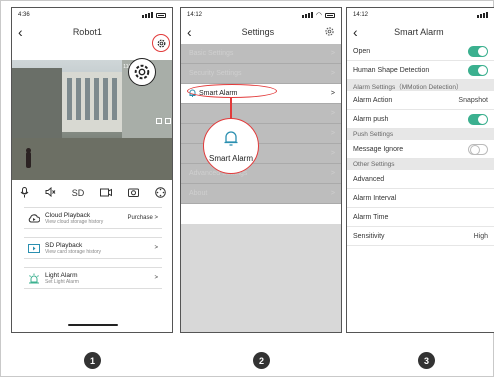 Image resolution: width=494 pixels, height=377 pixels. What do you see at coordinates (480, 236) in the screenshot?
I see `sensitivity-value: High` at bounding box center [480, 236].